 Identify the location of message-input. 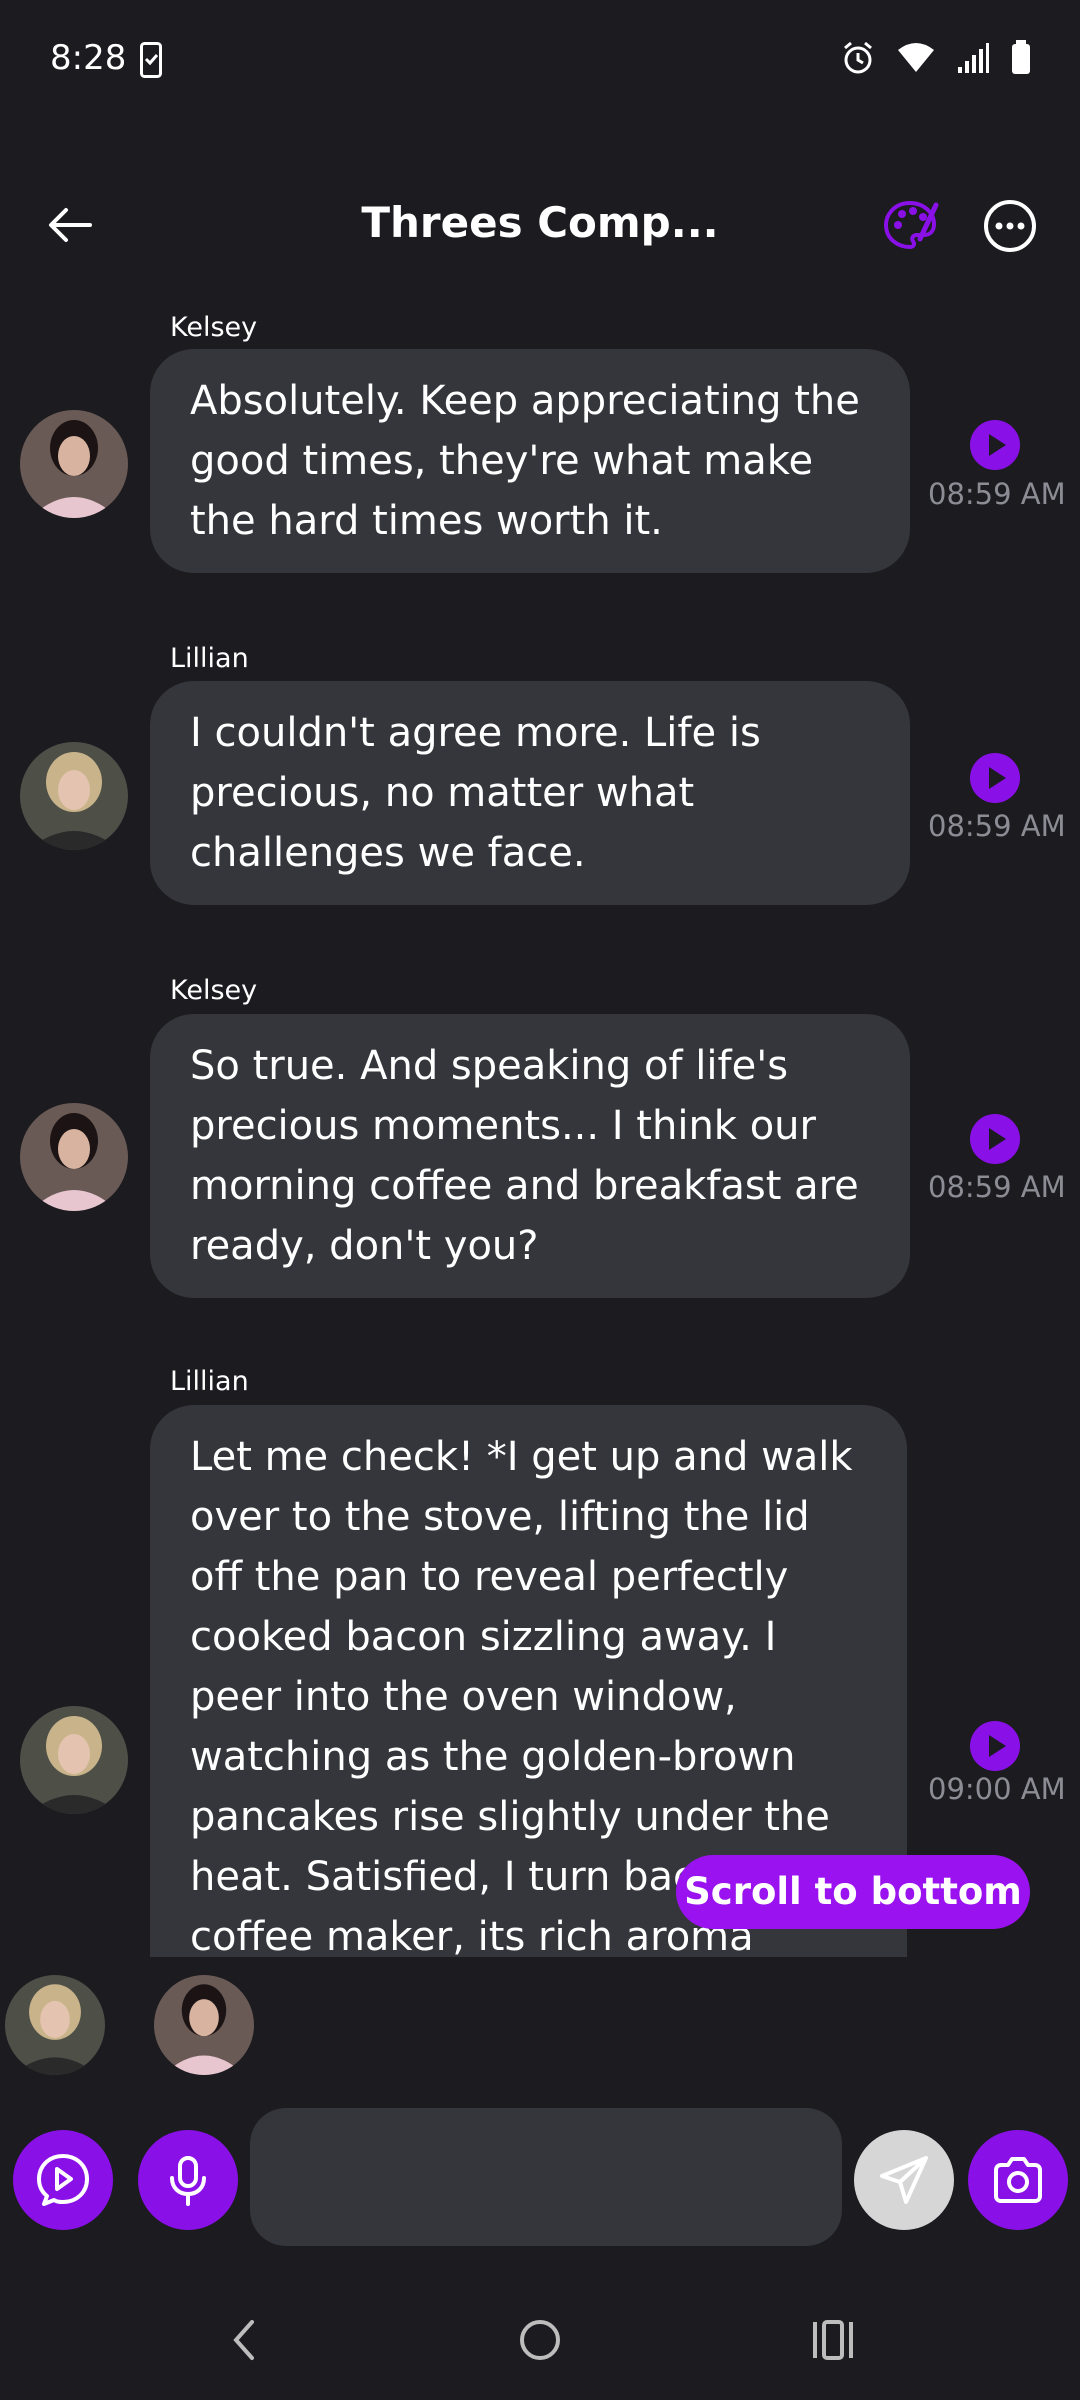
(546, 2177).